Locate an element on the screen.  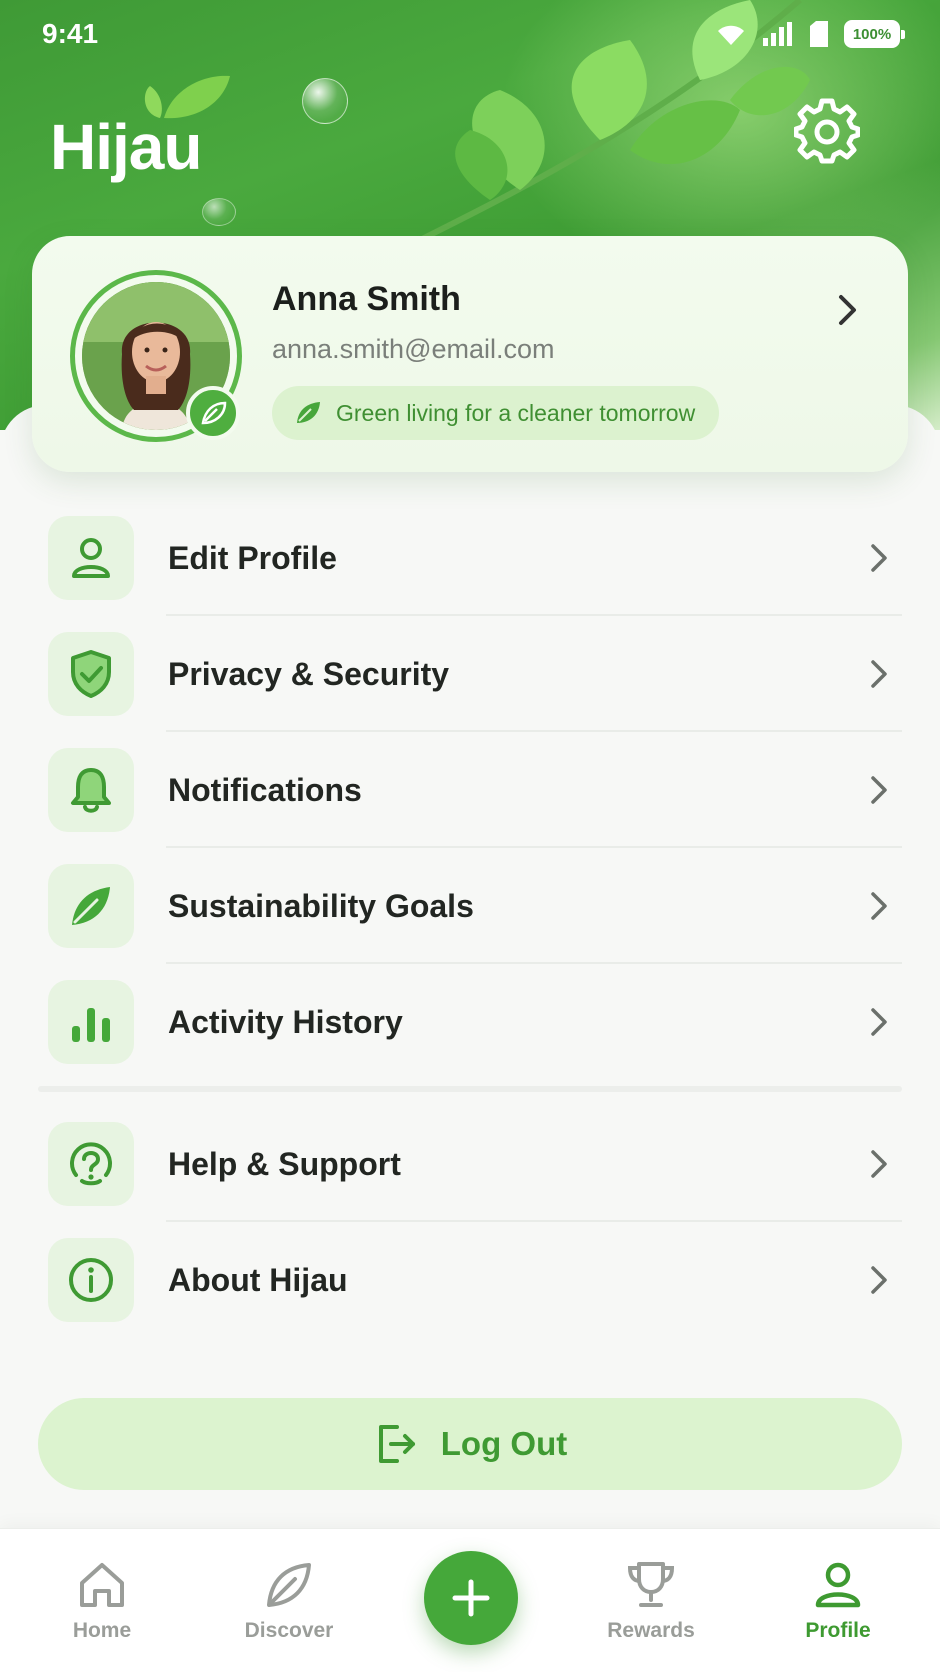
menu-item-privacy-security: Privacy & Security is located at coordinates (470, 674).